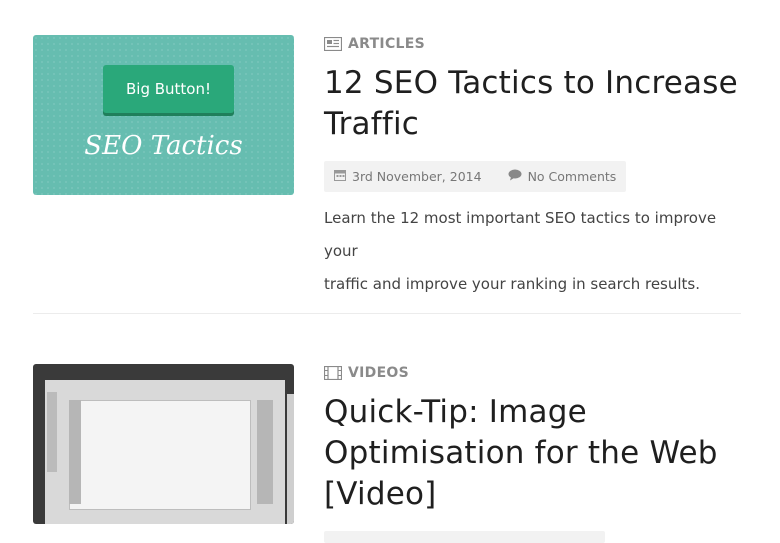 This screenshot has height=543, width=780. Describe the element at coordinates (160, 455) in the screenshot. I see `editor-canvas` at that location.